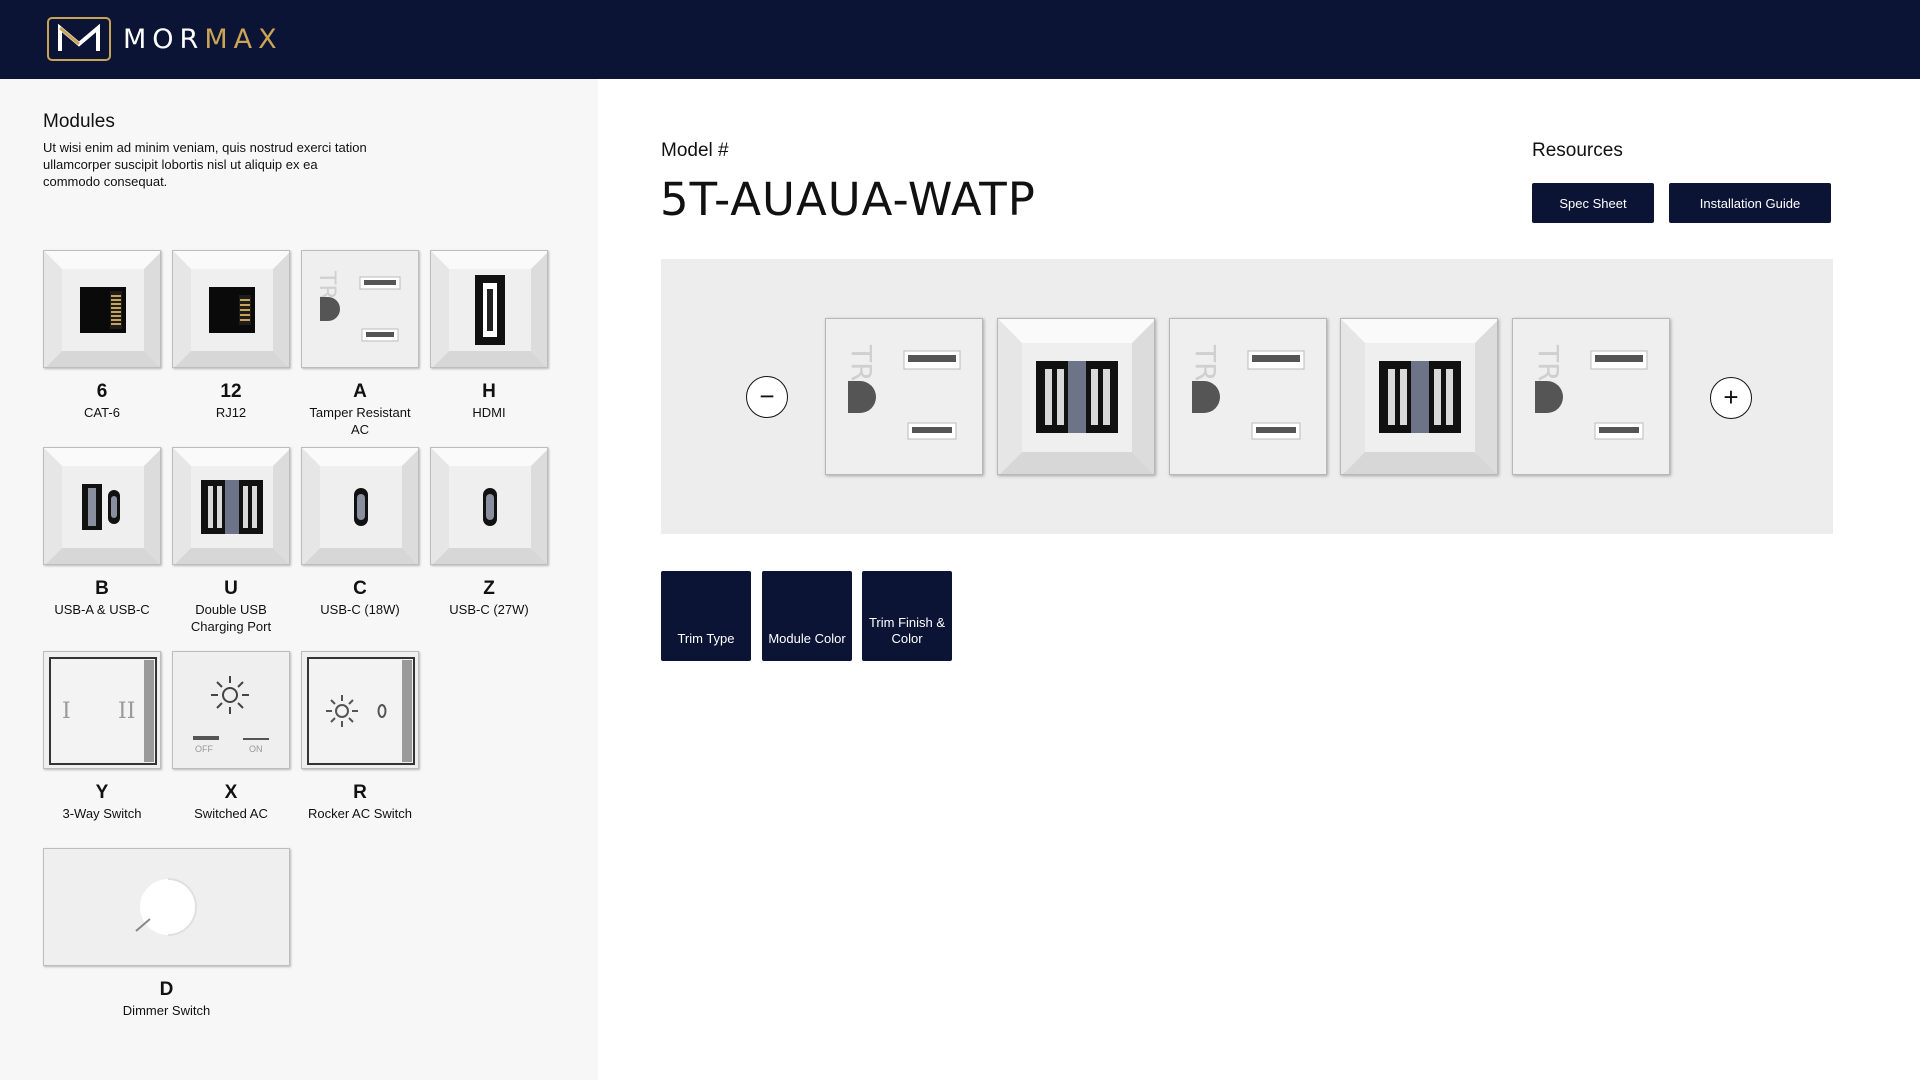  What do you see at coordinates (848, 199) in the screenshot?
I see `model-number: 5T-AUAUA-WATP` at bounding box center [848, 199].